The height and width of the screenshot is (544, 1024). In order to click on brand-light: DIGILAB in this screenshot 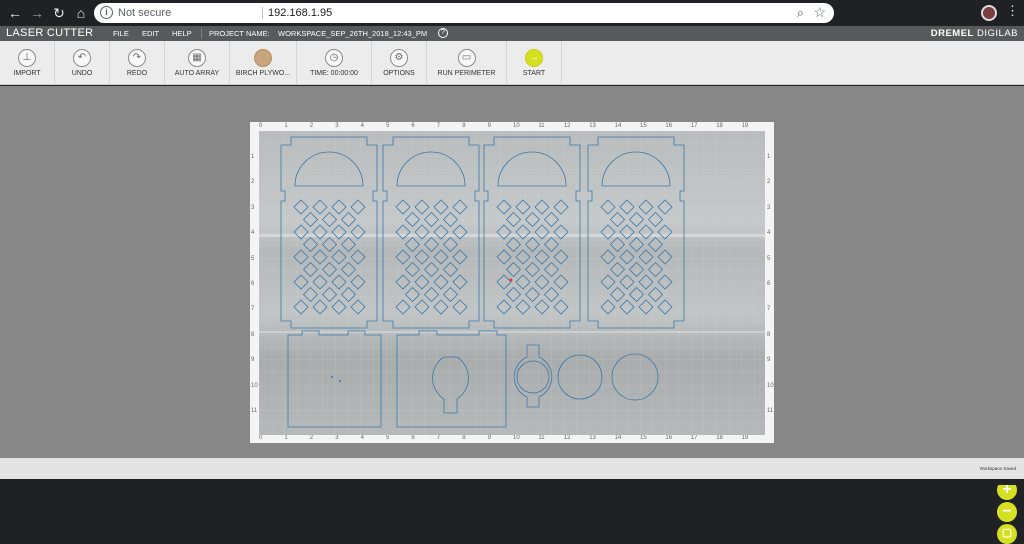, I will do `click(995, 33)`.